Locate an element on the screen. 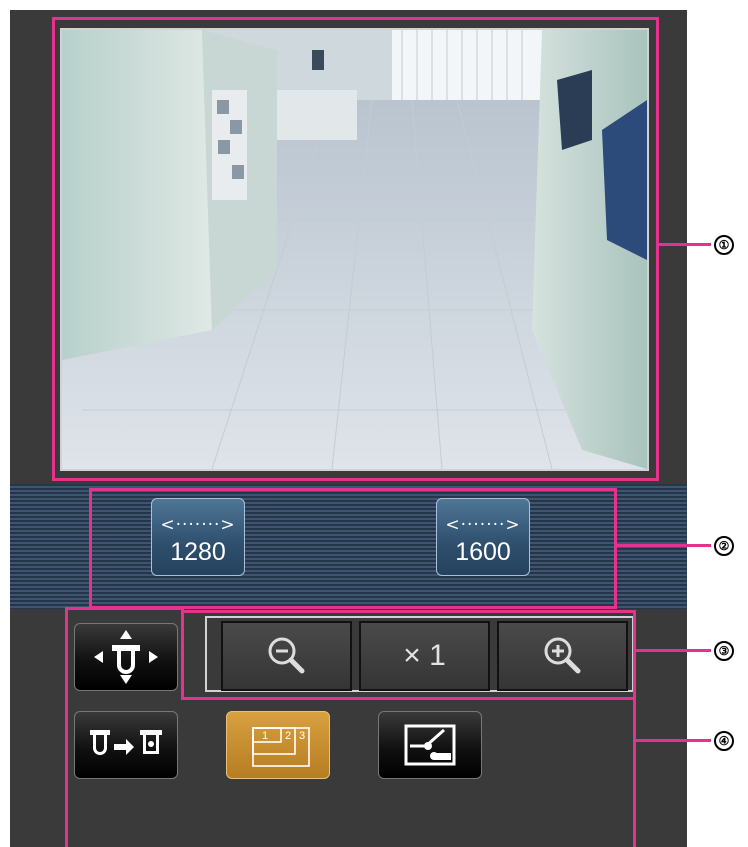 This screenshot has width=748, height=847. svg-text: 3 is located at coordinates (302, 736).